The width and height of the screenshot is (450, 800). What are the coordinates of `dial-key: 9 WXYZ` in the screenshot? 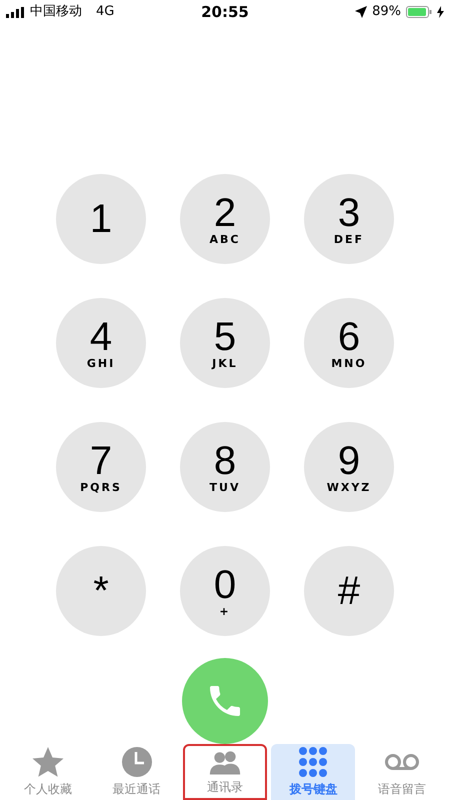 It's located at (349, 467).